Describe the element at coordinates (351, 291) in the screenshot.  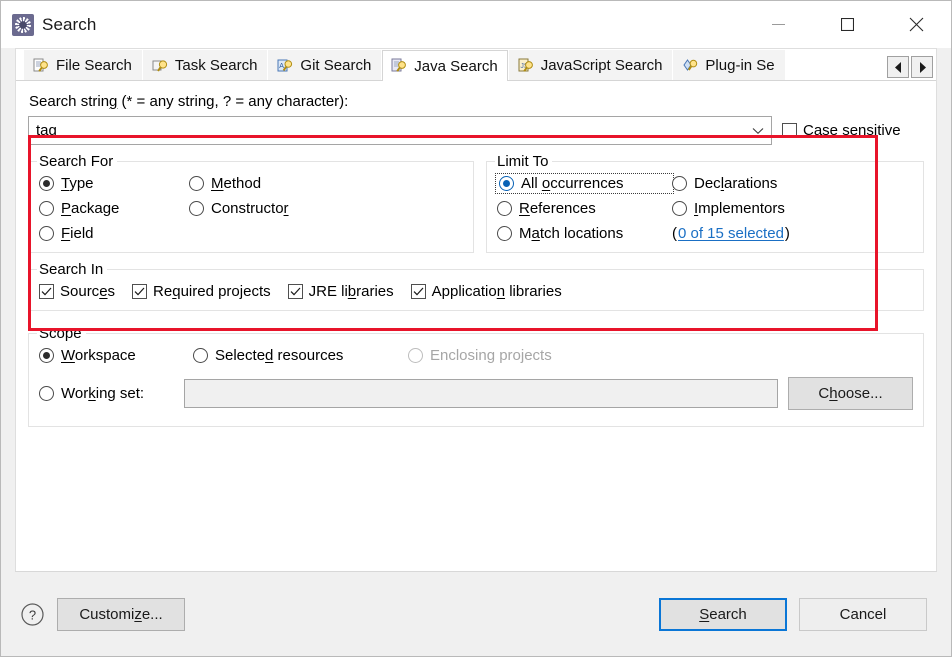
I see `checkbox-label: JRE libraries` at that location.